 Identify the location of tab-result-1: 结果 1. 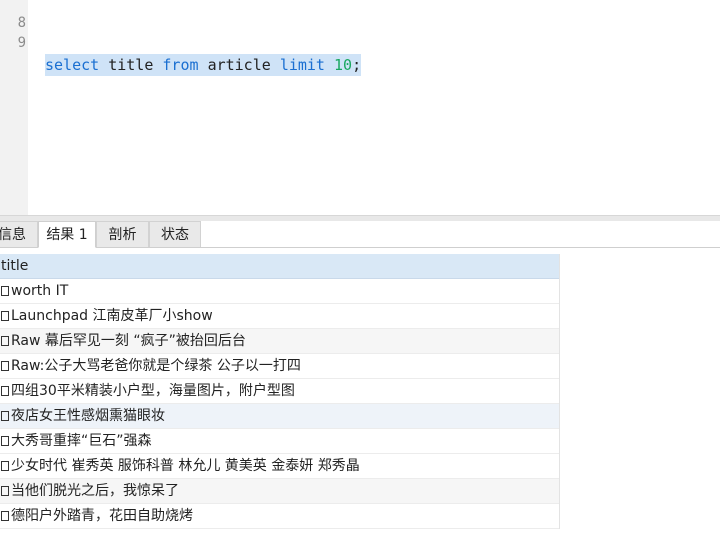
(67, 234).